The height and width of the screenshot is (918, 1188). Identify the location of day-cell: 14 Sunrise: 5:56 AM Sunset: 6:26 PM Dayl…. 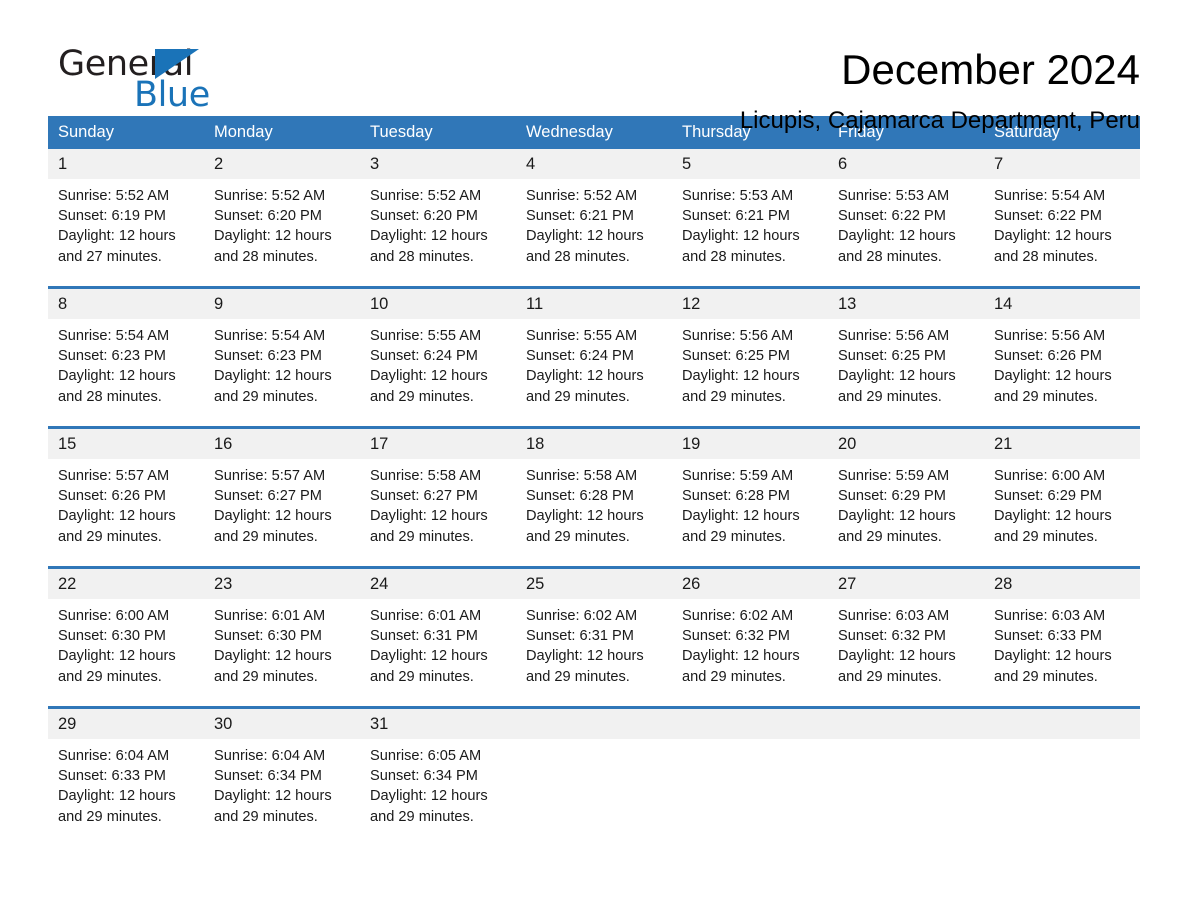
(1062, 357).